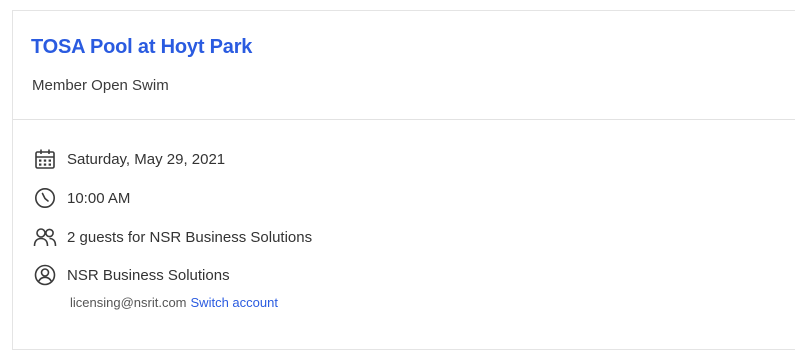  I want to click on time-row: 10:00 AM, so click(81, 198).